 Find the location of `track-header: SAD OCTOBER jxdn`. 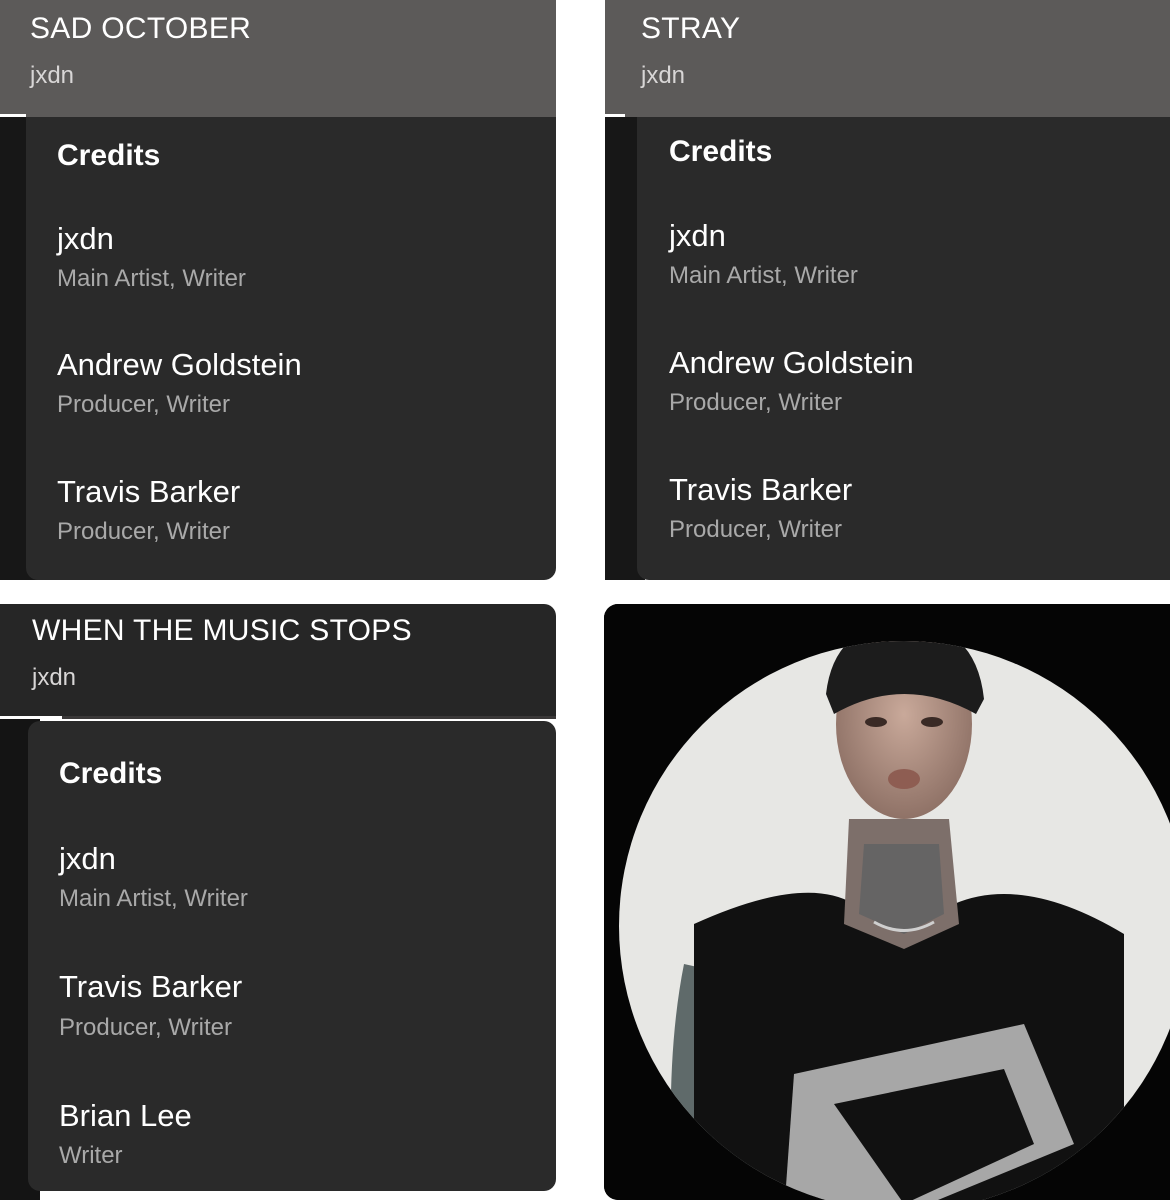

track-header: SAD OCTOBER jxdn is located at coordinates (278, 59).